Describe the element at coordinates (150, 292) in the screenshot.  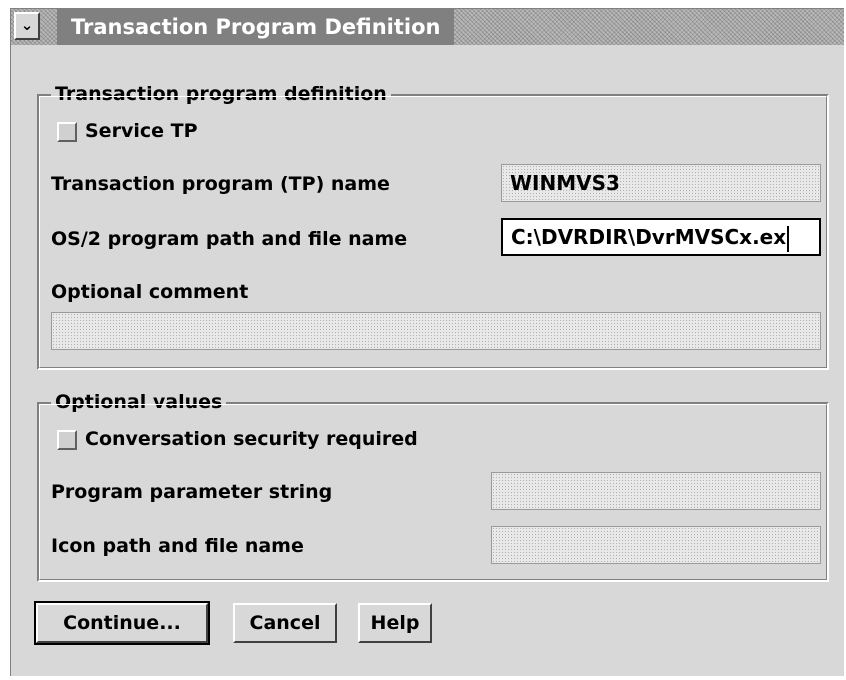
I see `comment-label: Optional comment` at that location.